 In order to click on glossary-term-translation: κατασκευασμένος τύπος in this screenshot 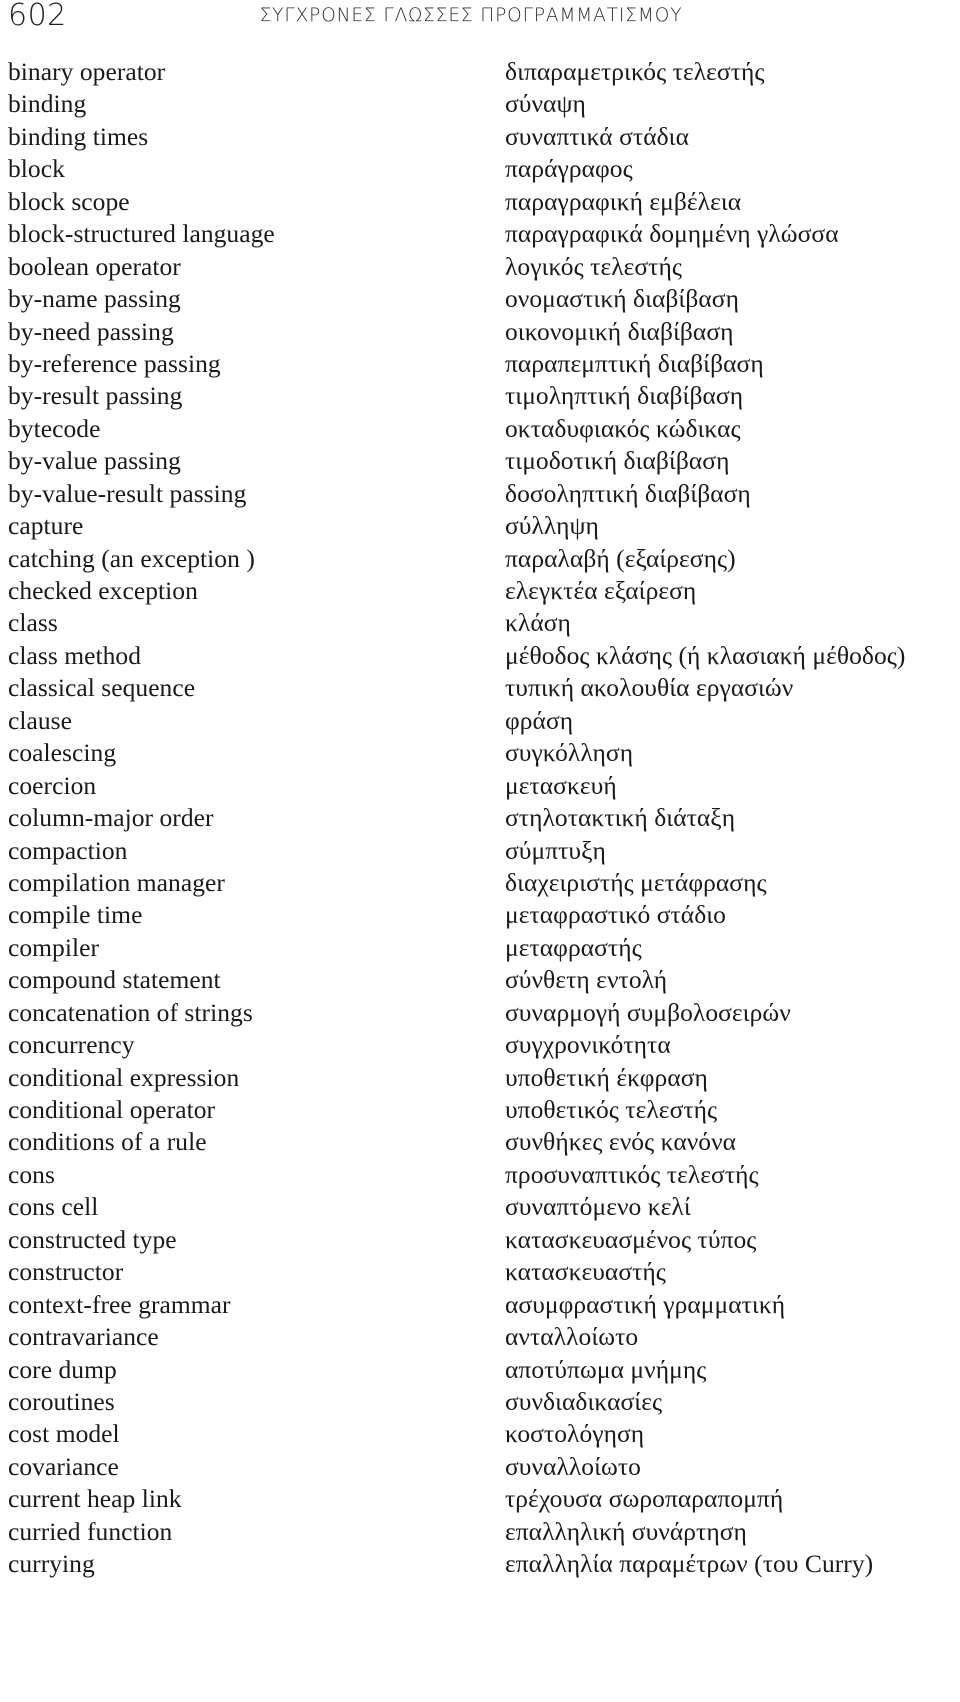, I will do `click(631, 1239)`.